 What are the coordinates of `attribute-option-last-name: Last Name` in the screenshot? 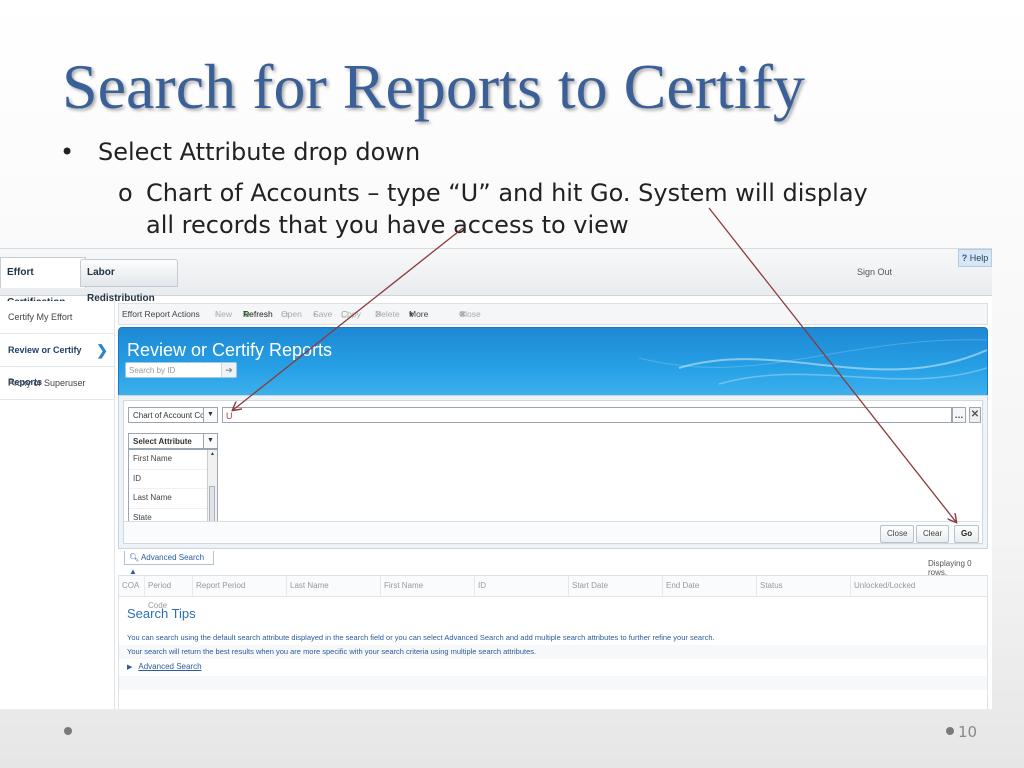 It's located at (173, 499).